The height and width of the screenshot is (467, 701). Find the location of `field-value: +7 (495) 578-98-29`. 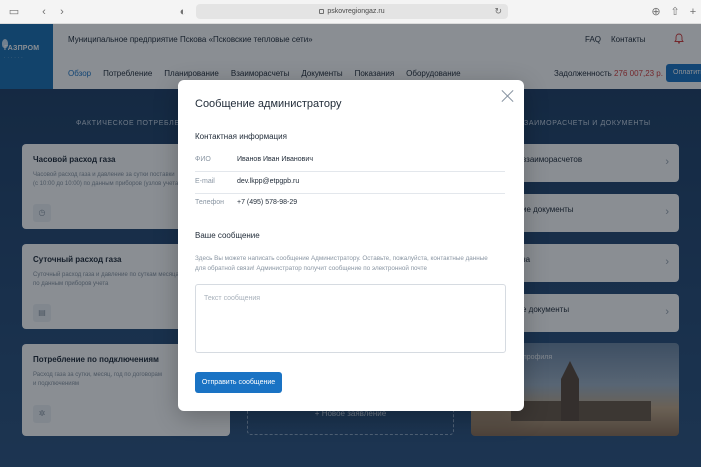

field-value: +7 (495) 578-98-29 is located at coordinates (267, 202).